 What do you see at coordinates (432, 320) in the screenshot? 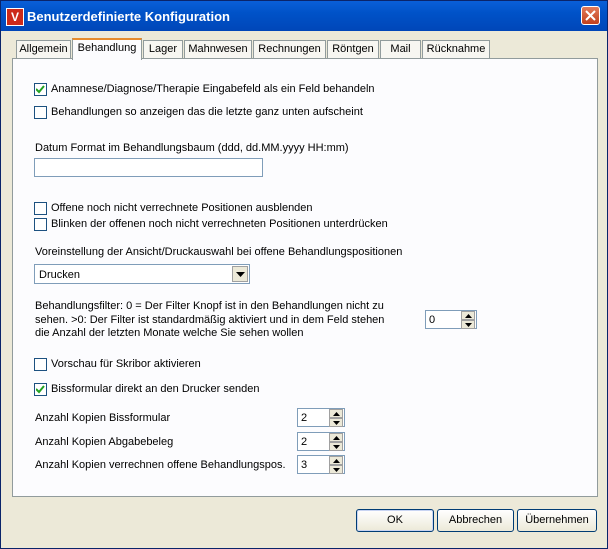
I see `filter-months-value: 0` at bounding box center [432, 320].